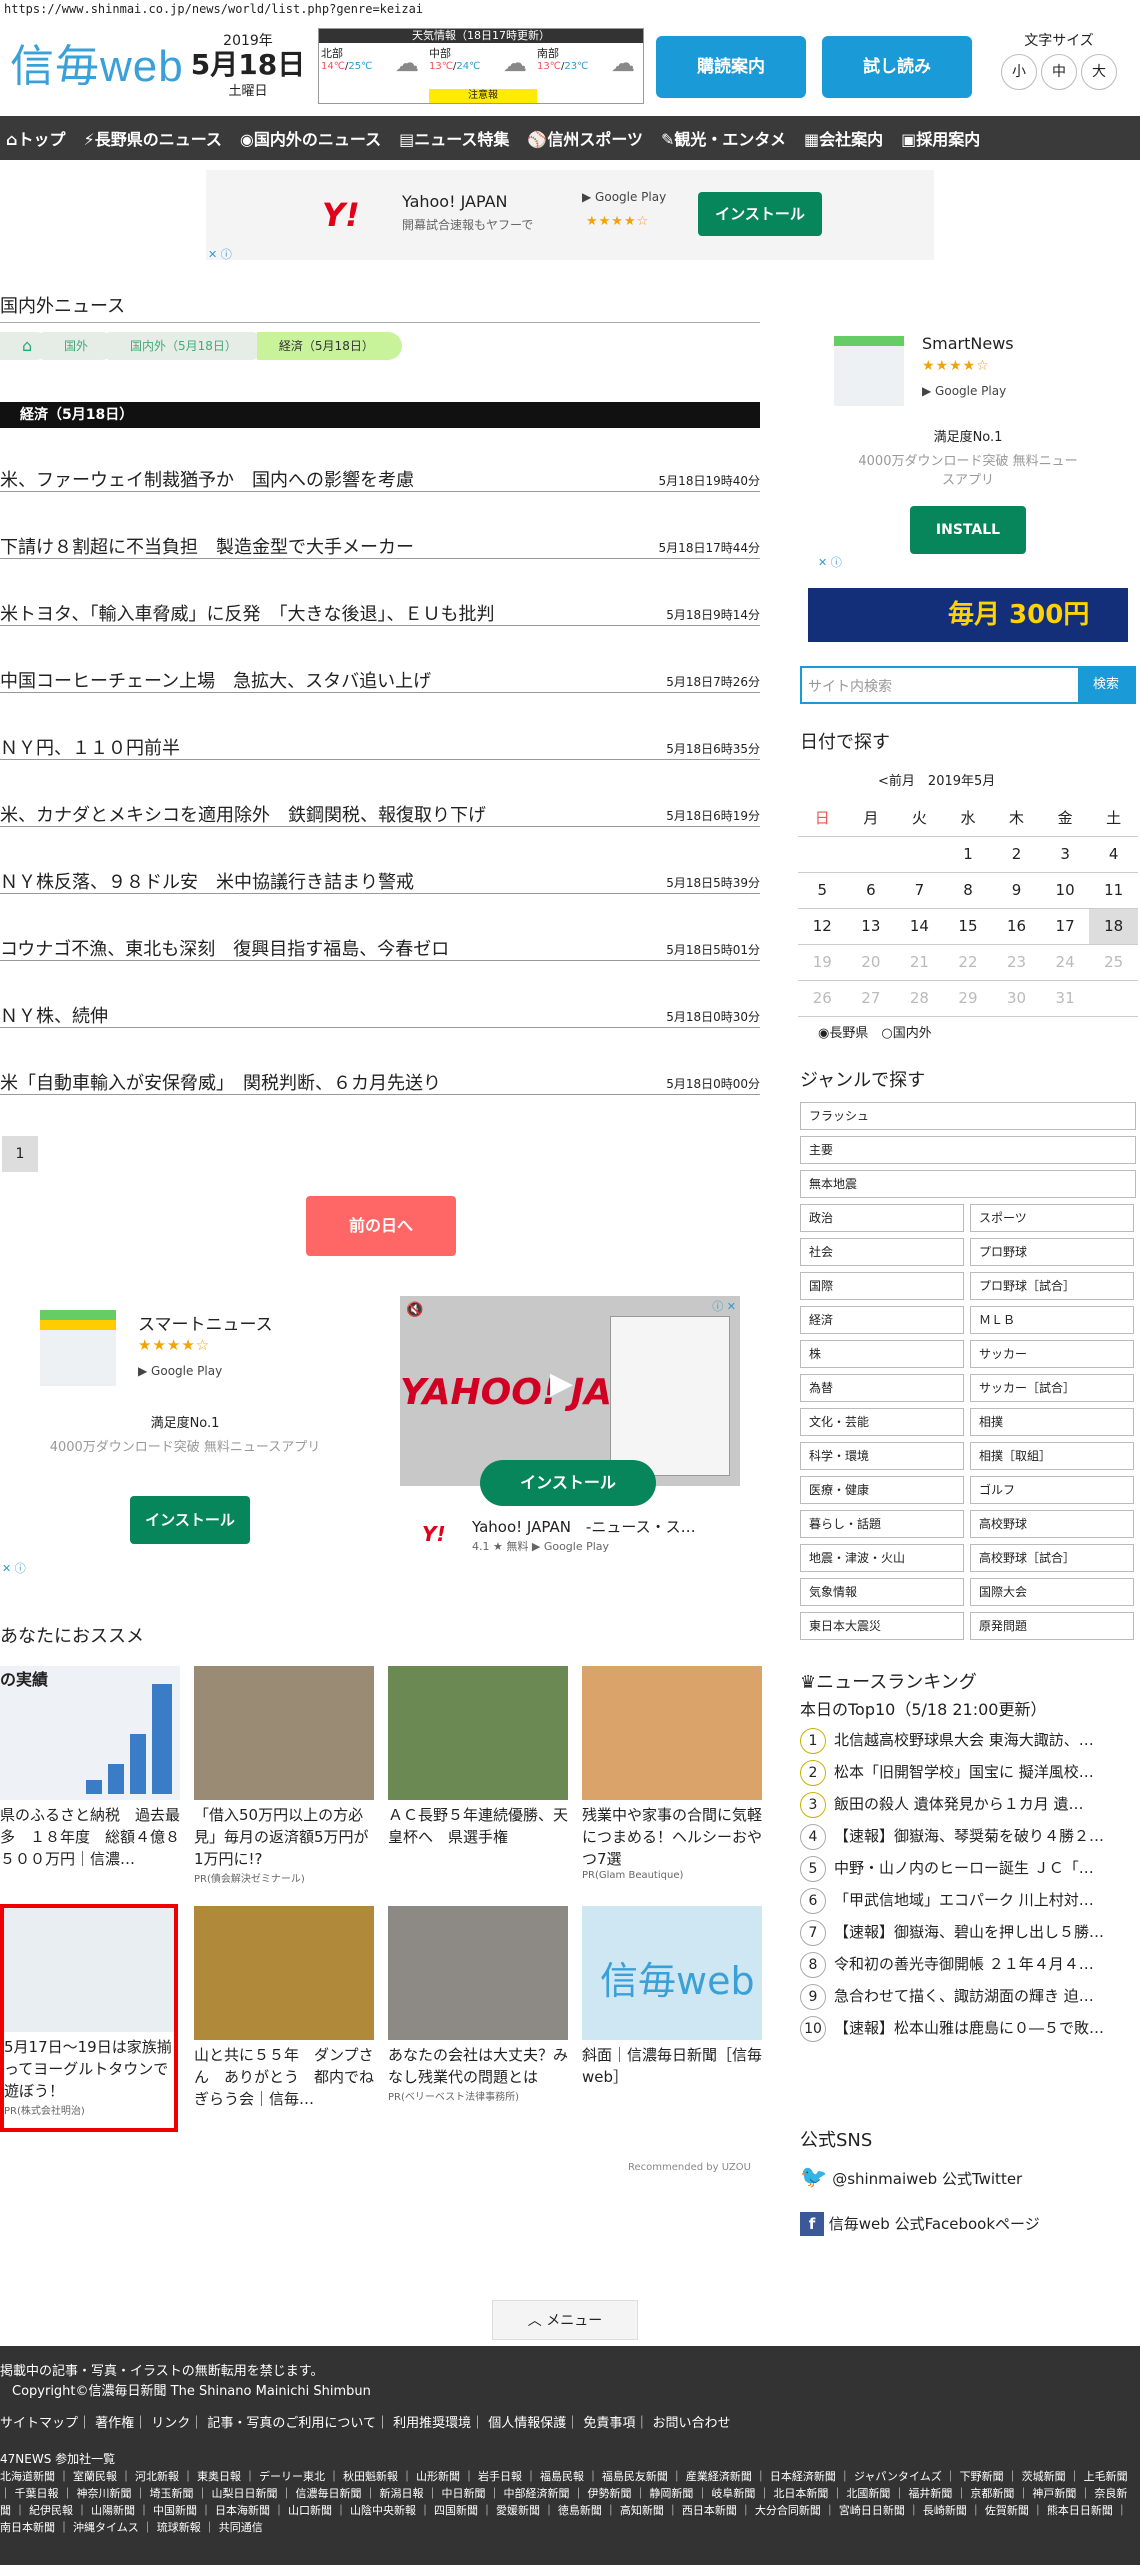 This screenshot has height=2565, width=1140. I want to click on genre-link: 株, so click(882, 1354).